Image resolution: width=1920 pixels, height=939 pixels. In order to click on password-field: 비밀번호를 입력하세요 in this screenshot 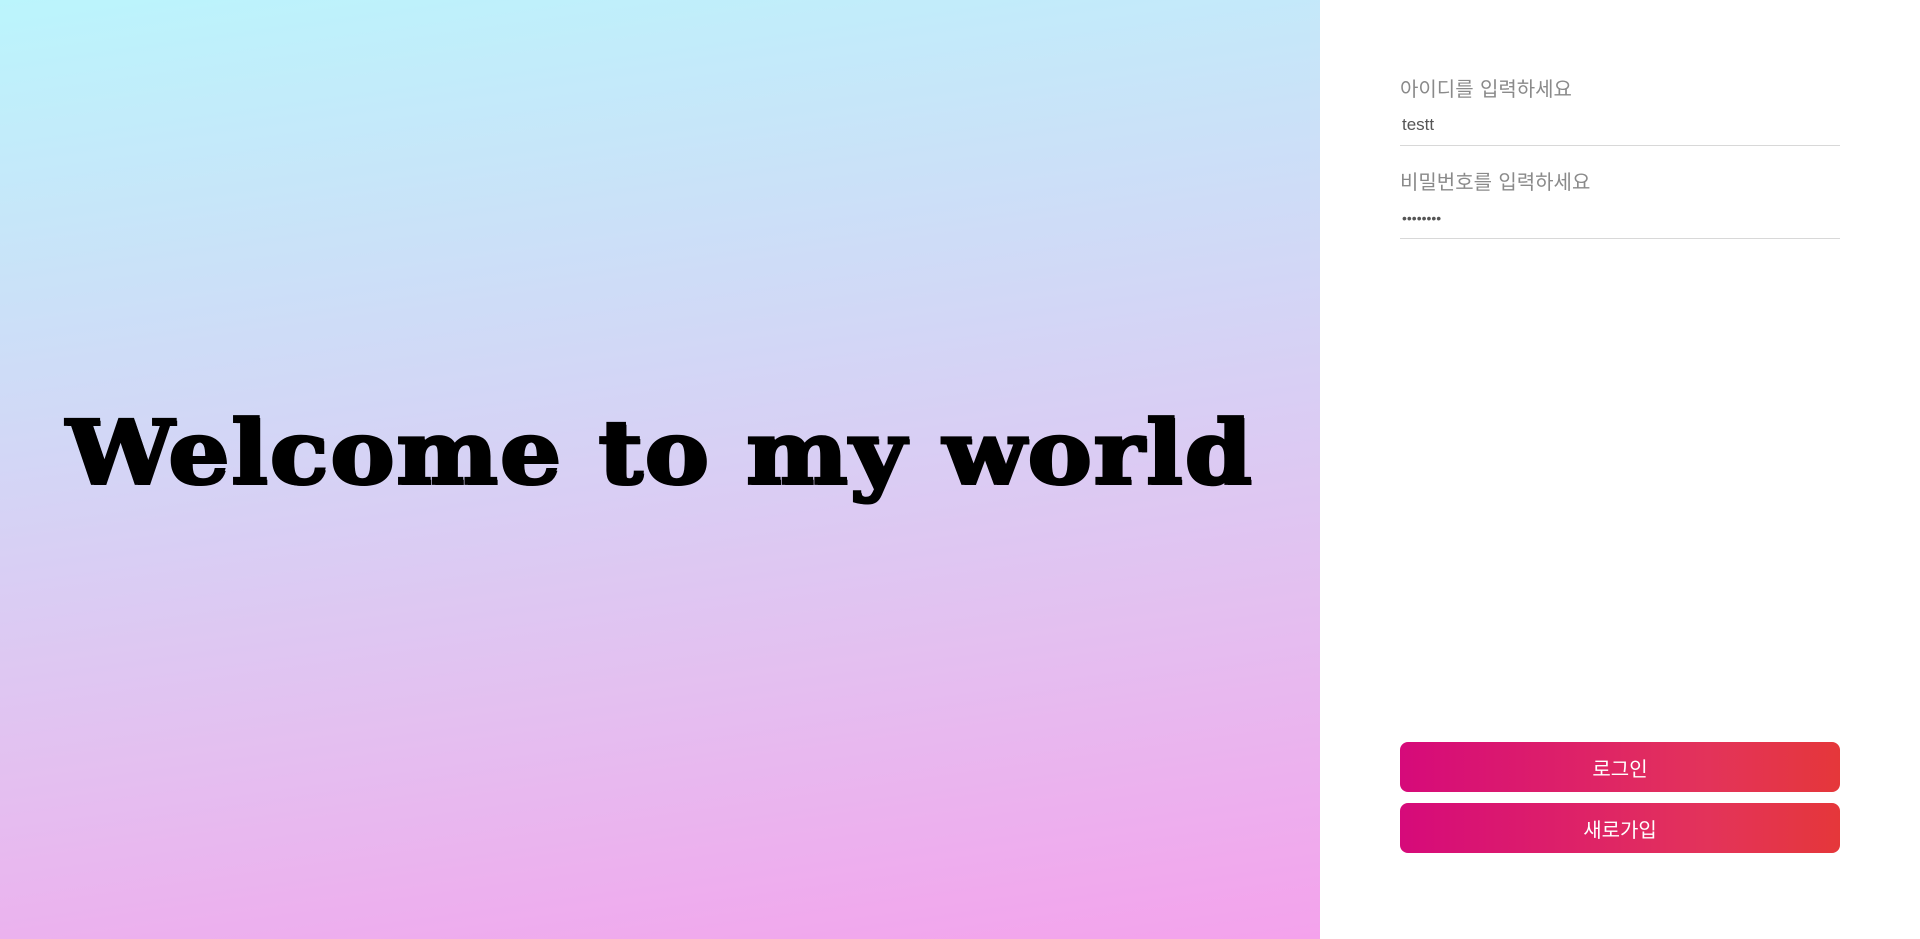, I will do `click(1620, 203)`.